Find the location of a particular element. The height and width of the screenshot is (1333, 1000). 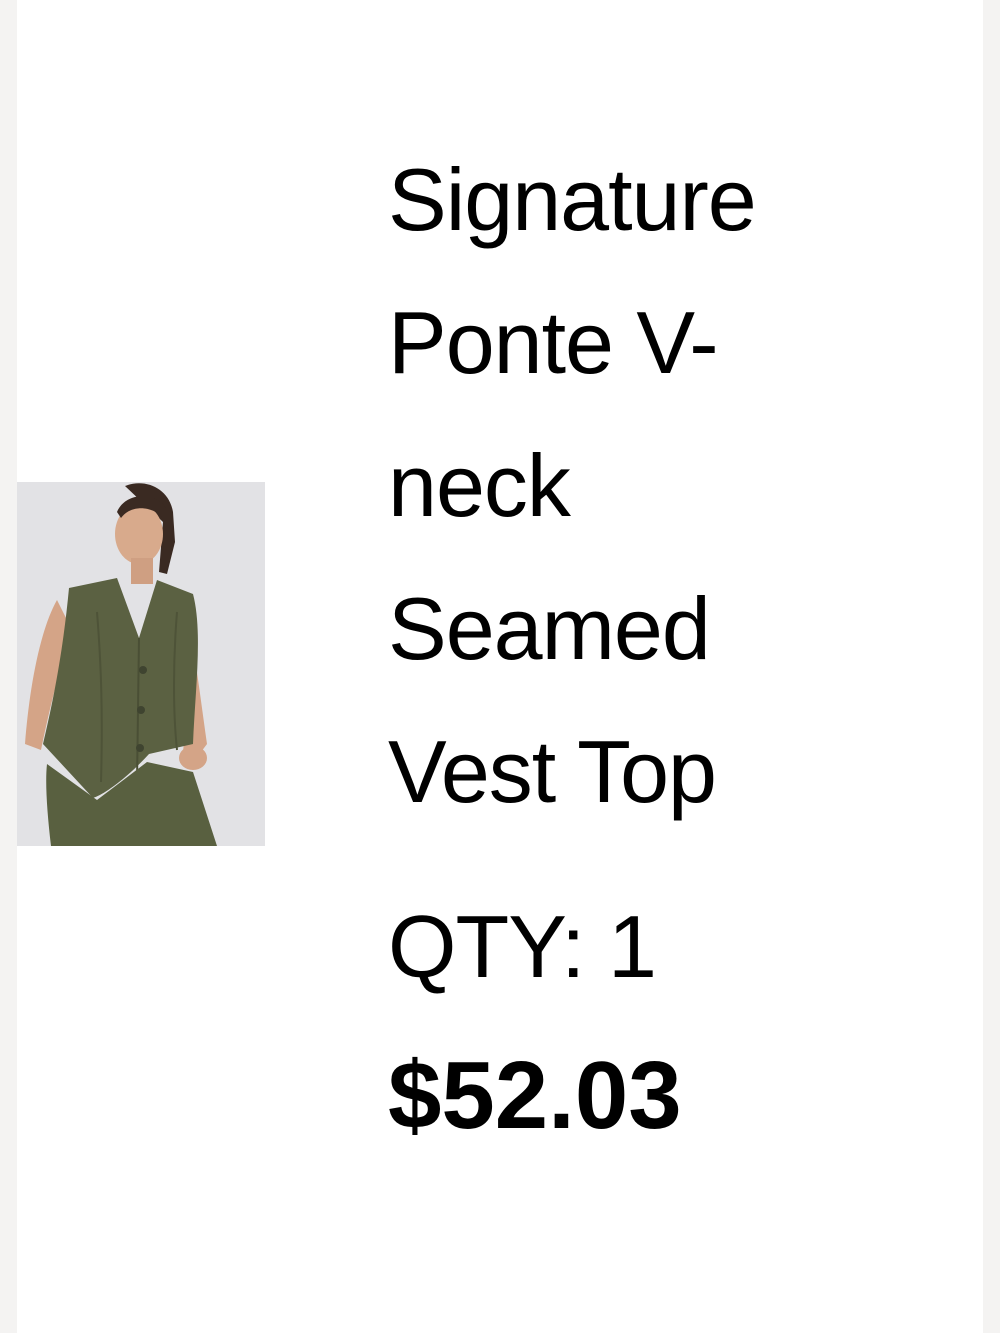

product-title-line: neck is located at coordinates (479, 485).